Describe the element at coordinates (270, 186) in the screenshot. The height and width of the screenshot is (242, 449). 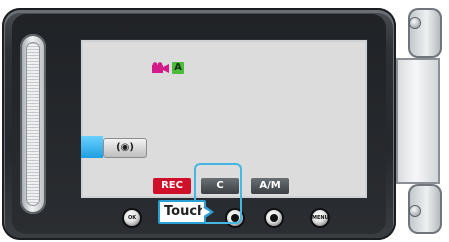
I see `tab-auto-manual: A/M` at that location.